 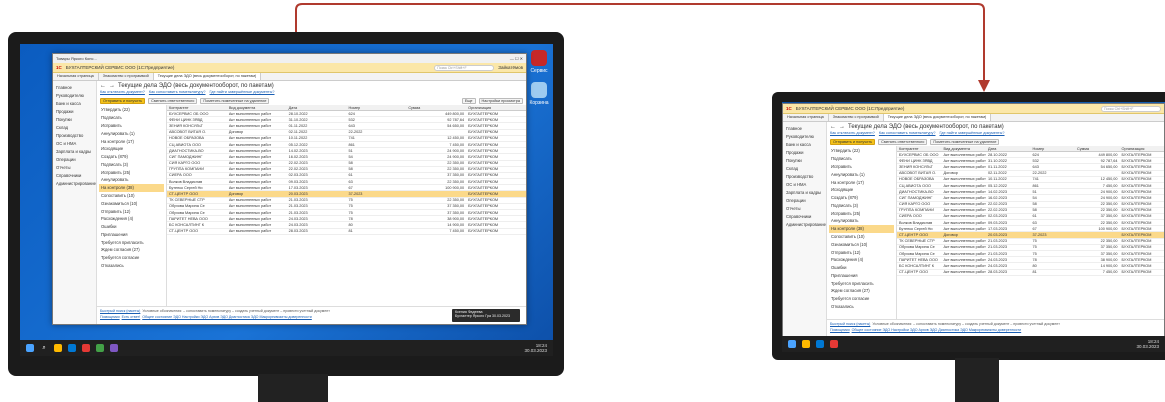 What do you see at coordinates (539, 62) in the screenshot?
I see `desktop-icon-service: Сервис` at bounding box center [539, 62].